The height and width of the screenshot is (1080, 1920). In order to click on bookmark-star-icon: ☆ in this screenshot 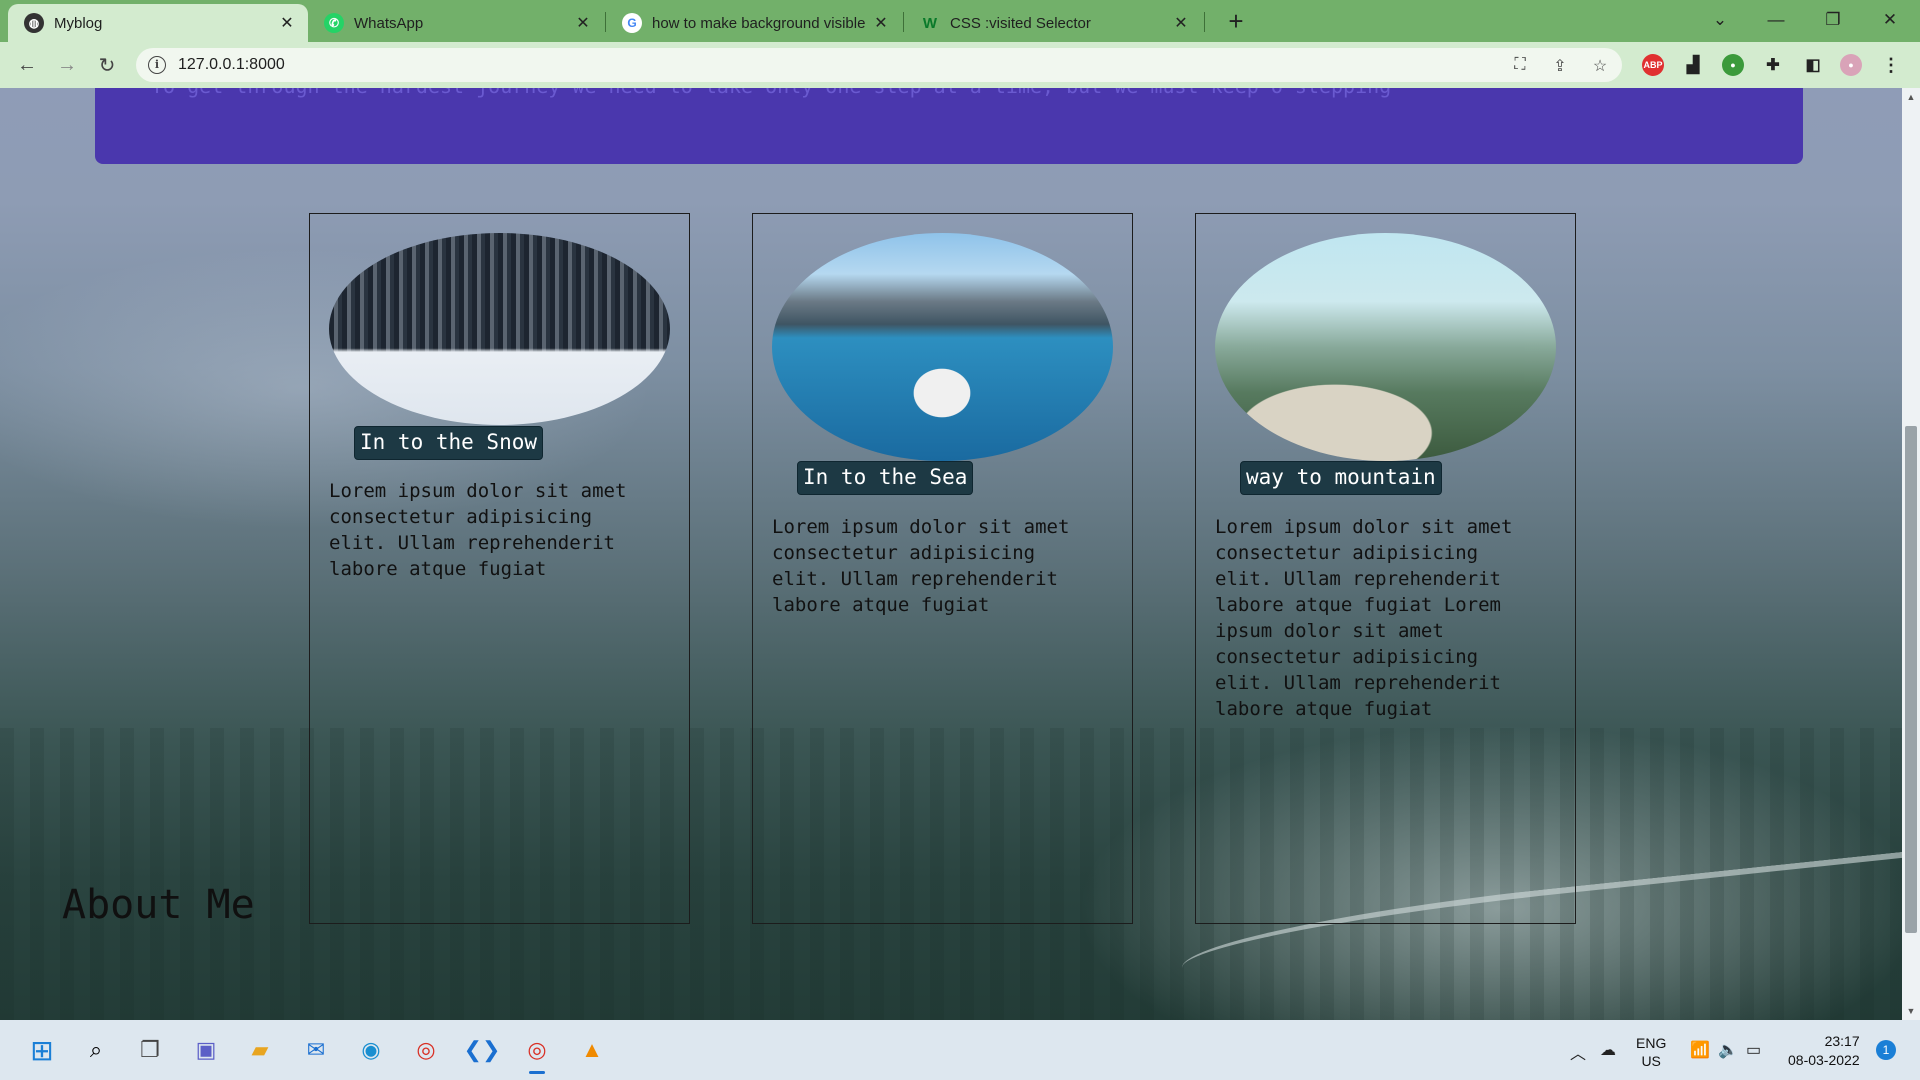, I will do `click(1600, 66)`.